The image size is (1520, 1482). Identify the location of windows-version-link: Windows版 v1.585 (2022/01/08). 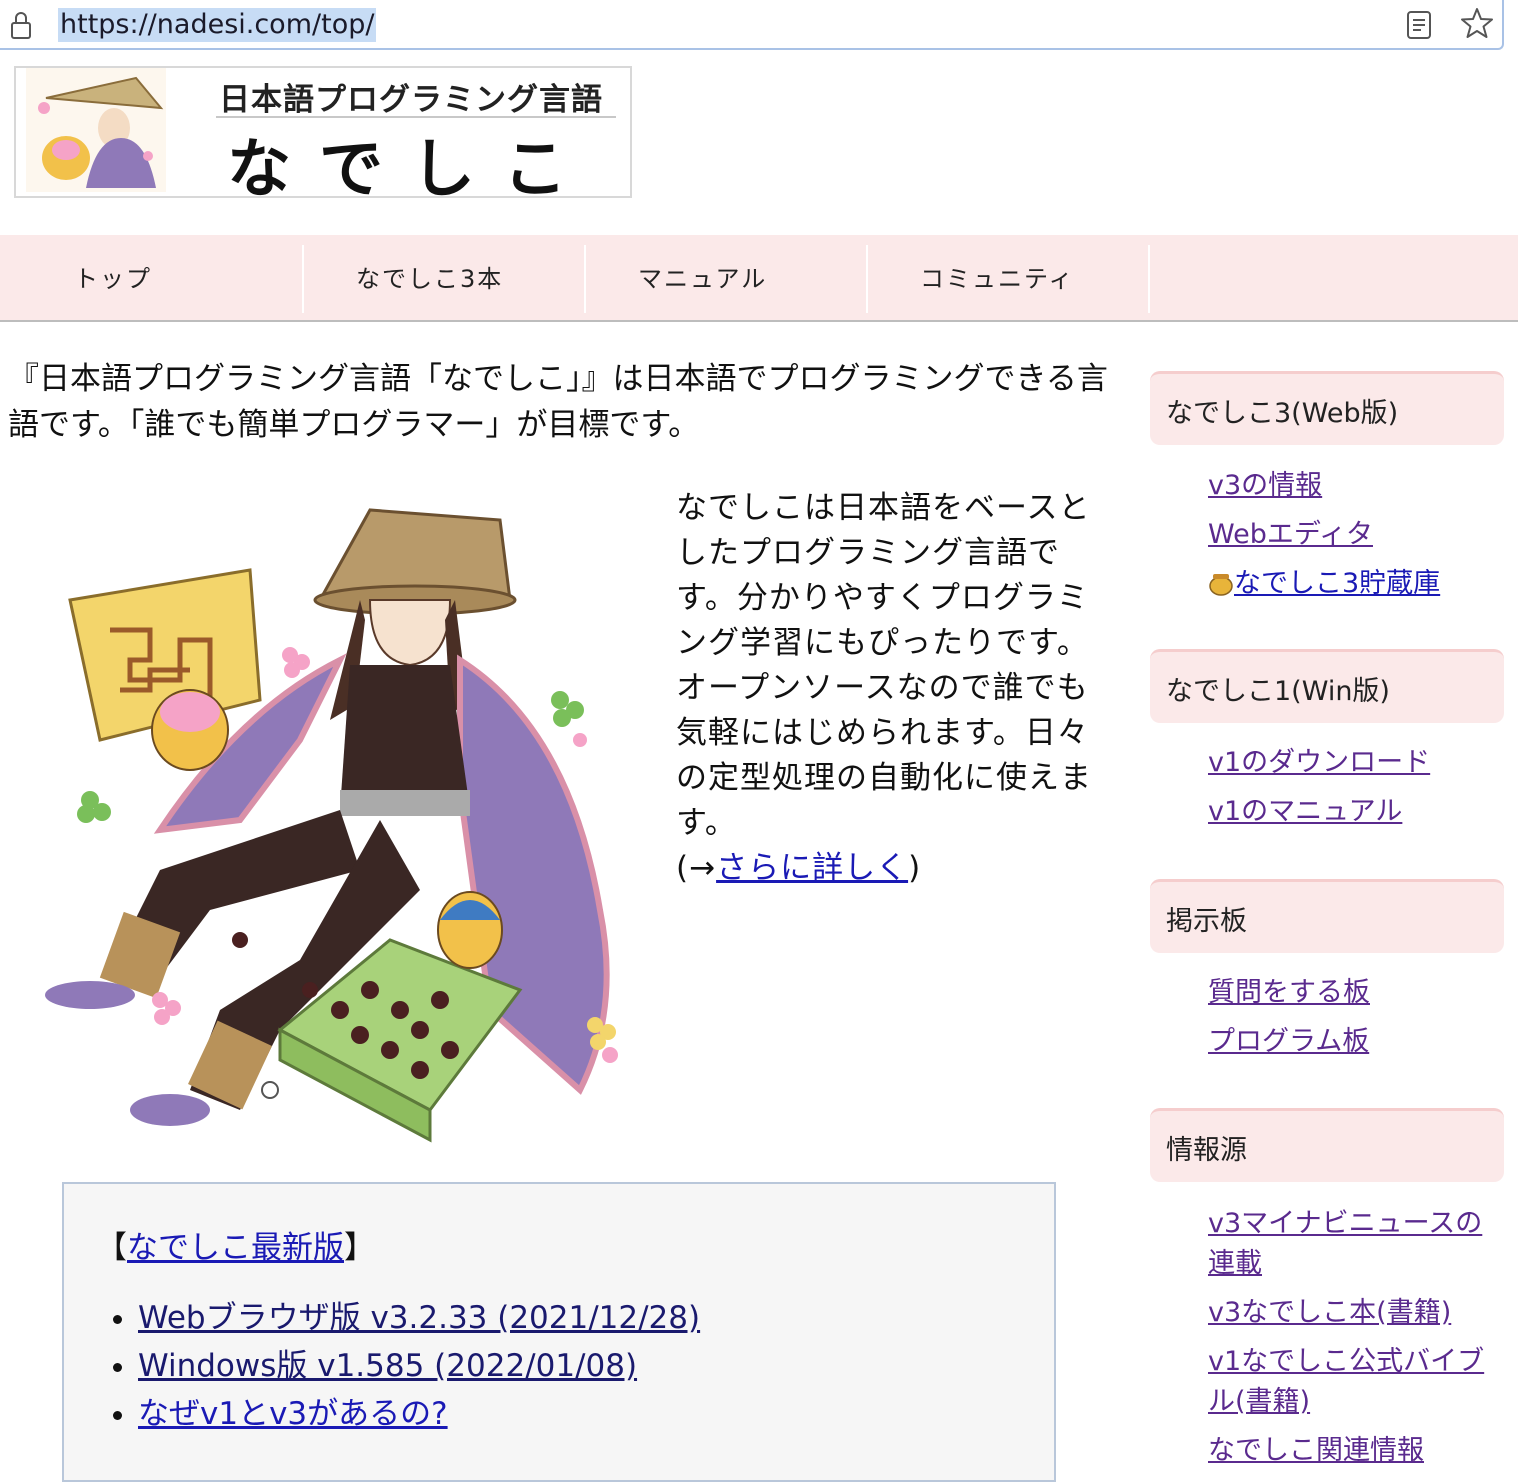
(387, 1366).